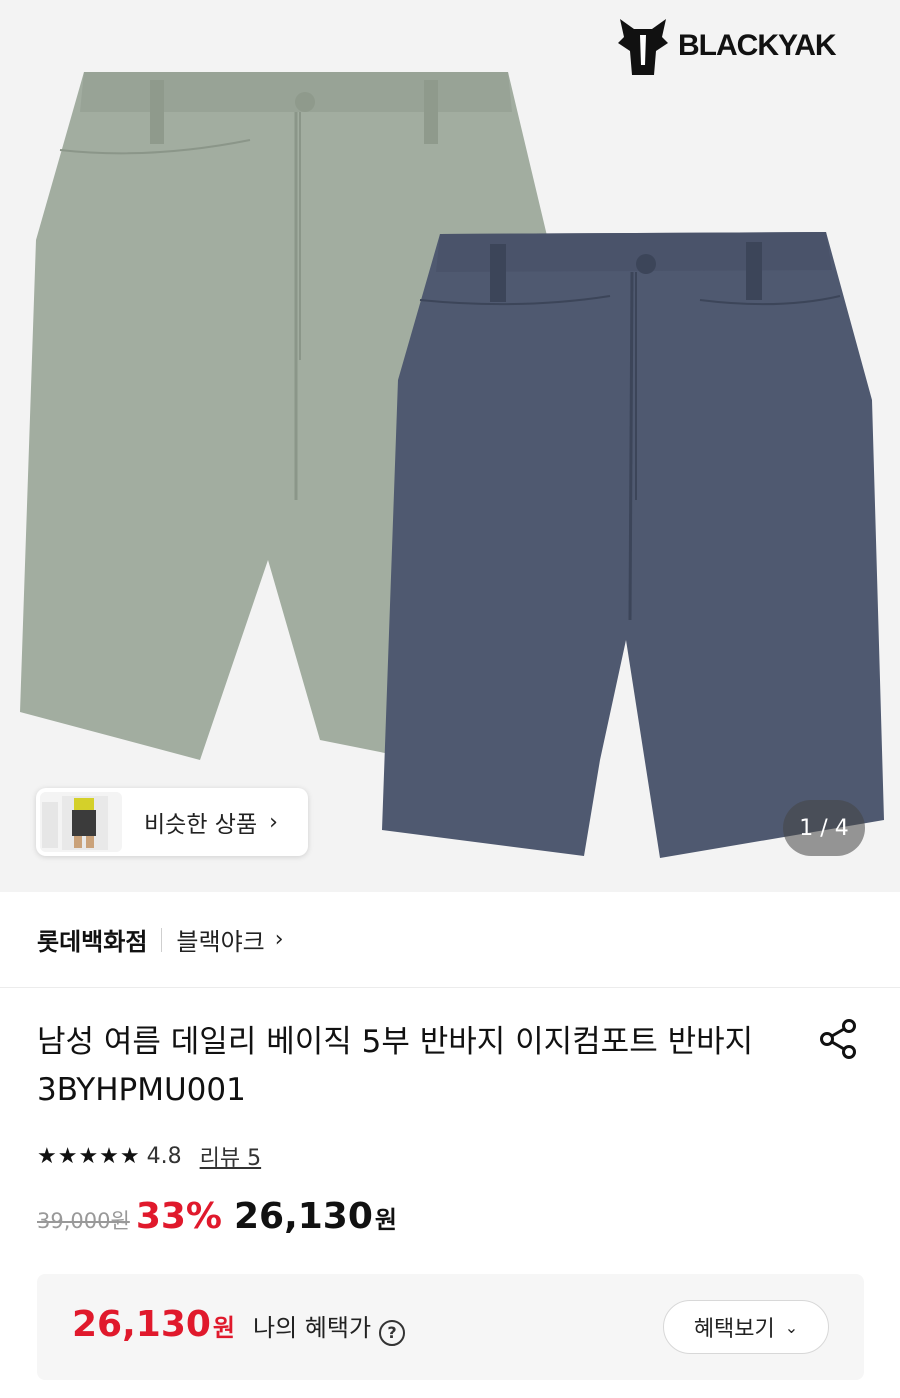  I want to click on view-benefits-button: 혜택보기 ⌄, so click(746, 1327).